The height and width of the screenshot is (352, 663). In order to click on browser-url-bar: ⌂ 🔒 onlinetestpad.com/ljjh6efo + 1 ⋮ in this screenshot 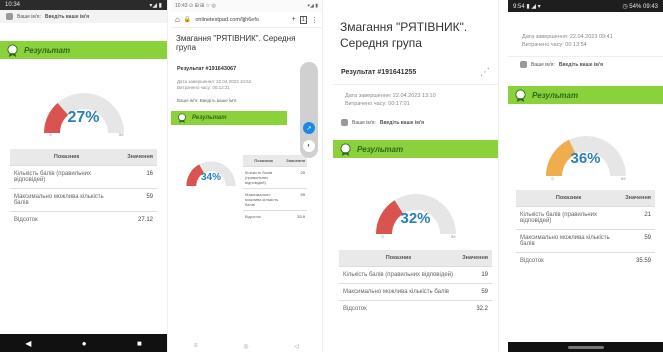, I will do `click(246, 20)`.